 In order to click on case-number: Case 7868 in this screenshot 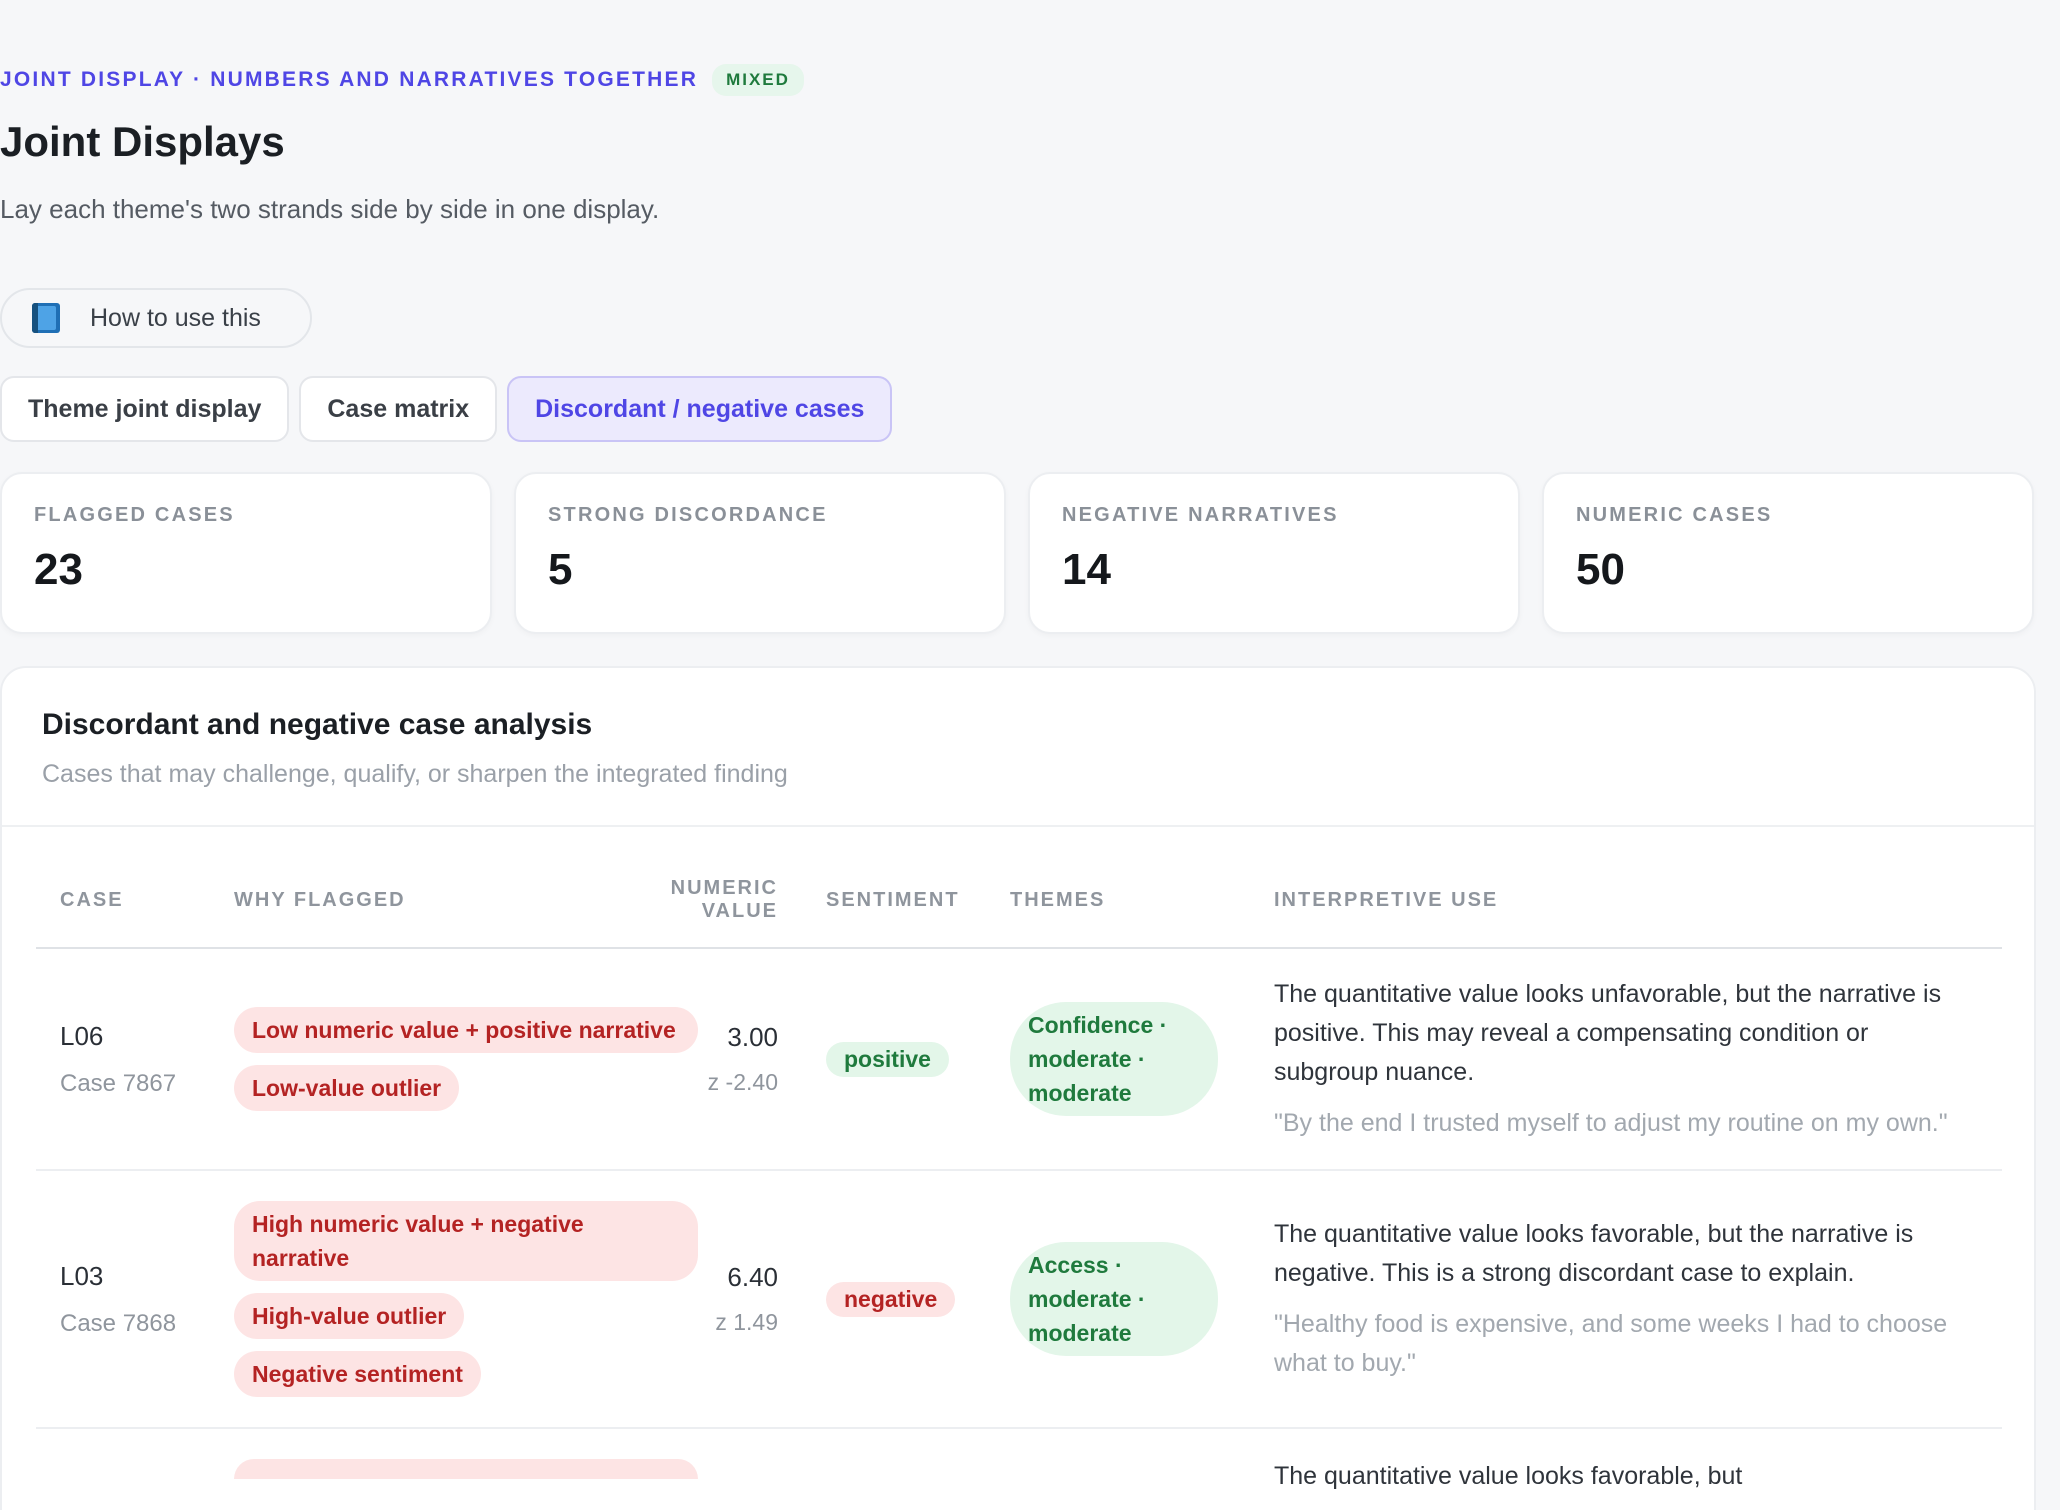, I will do `click(118, 1323)`.